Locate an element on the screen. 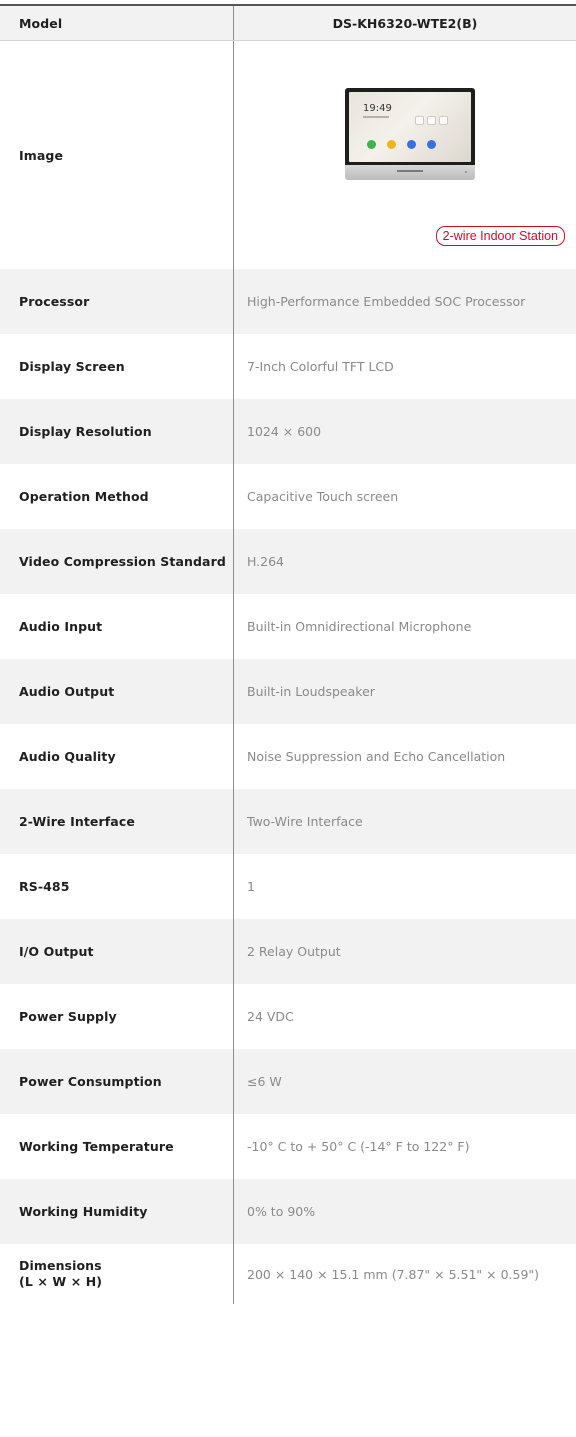  table-header-row: Model DS-KH6320-WTE2(B) is located at coordinates (288, 23).